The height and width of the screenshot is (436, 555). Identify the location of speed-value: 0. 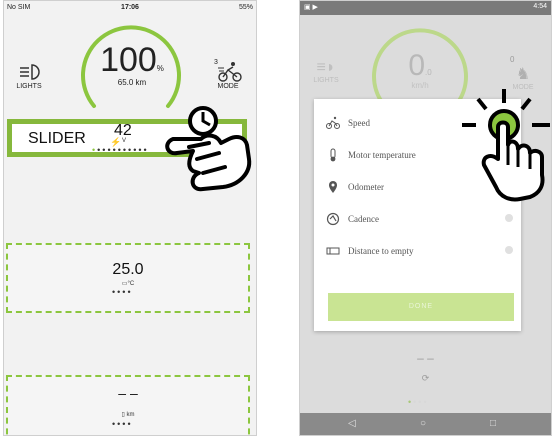
(416, 65).